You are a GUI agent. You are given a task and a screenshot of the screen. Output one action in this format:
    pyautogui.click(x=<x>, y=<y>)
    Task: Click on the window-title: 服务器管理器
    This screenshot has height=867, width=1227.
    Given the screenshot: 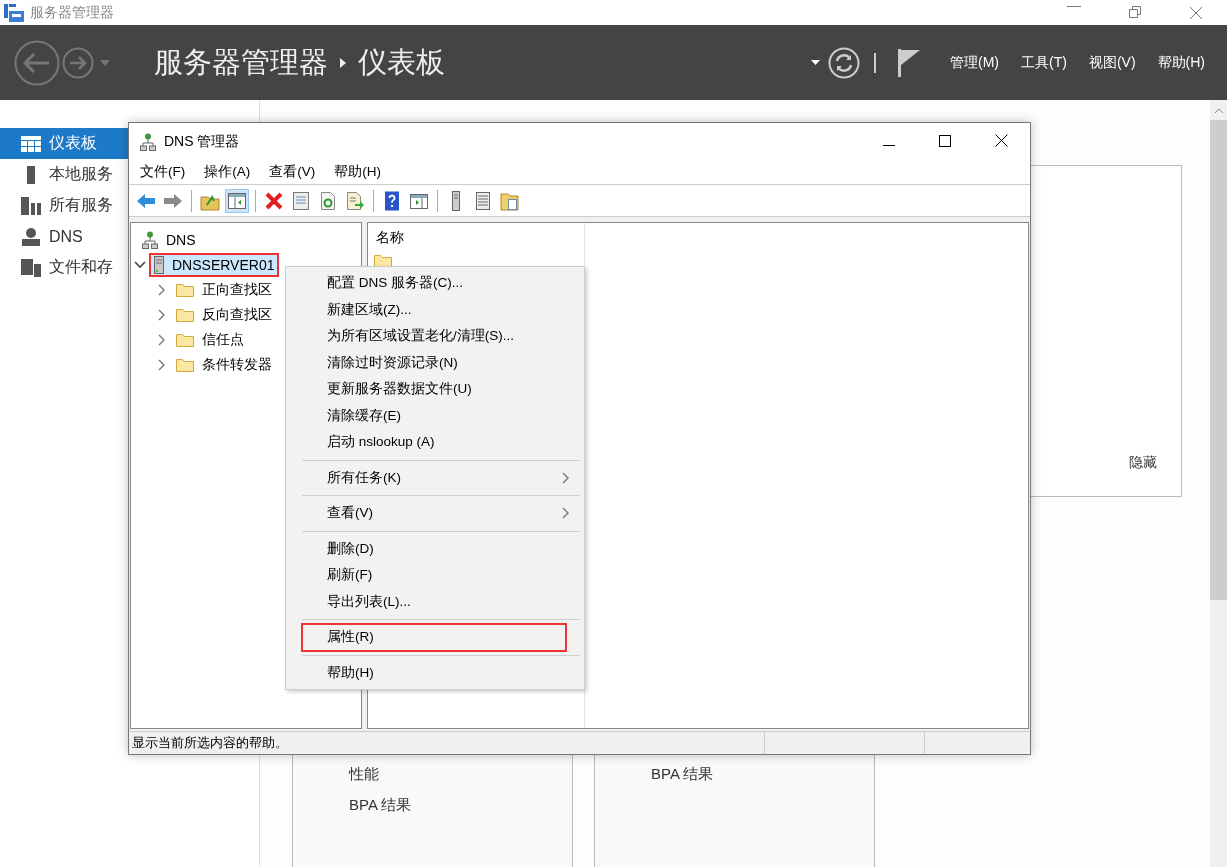 What is the action you would take?
    pyautogui.click(x=72, y=12)
    